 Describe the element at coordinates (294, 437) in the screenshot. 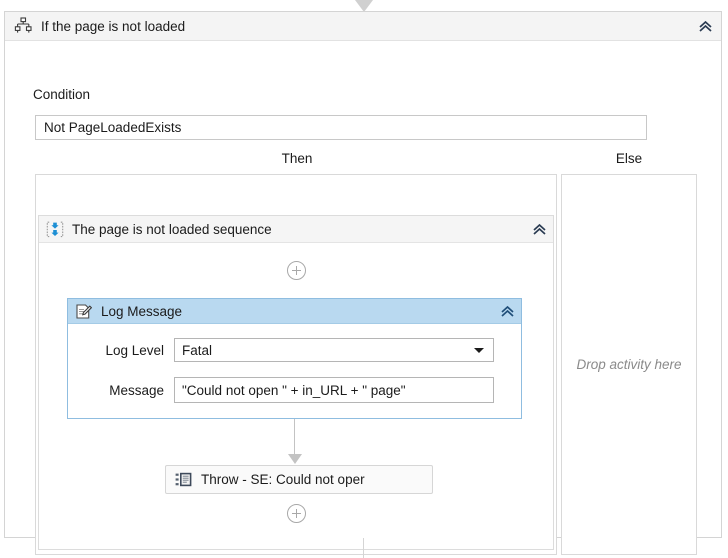

I see `connector-line` at that location.